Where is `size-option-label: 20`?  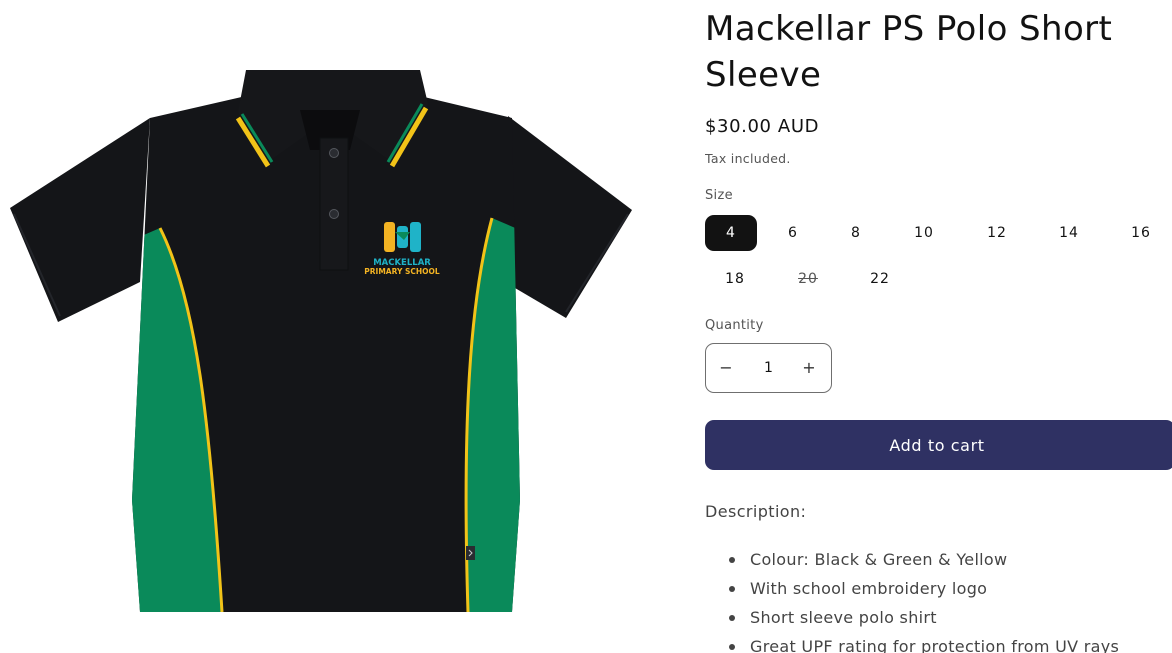 size-option-label: 20 is located at coordinates (808, 279).